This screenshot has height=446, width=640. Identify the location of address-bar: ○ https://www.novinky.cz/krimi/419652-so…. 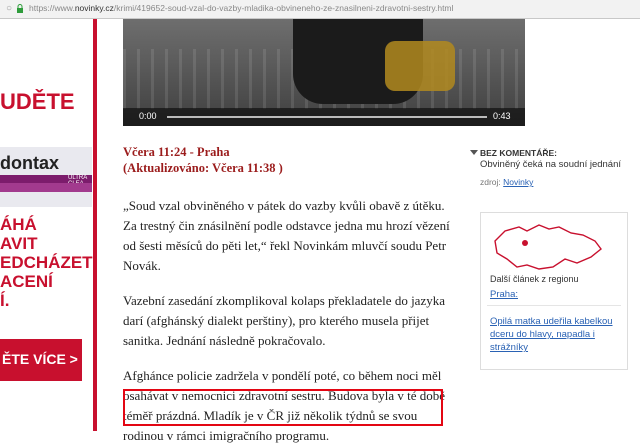
(320, 9).